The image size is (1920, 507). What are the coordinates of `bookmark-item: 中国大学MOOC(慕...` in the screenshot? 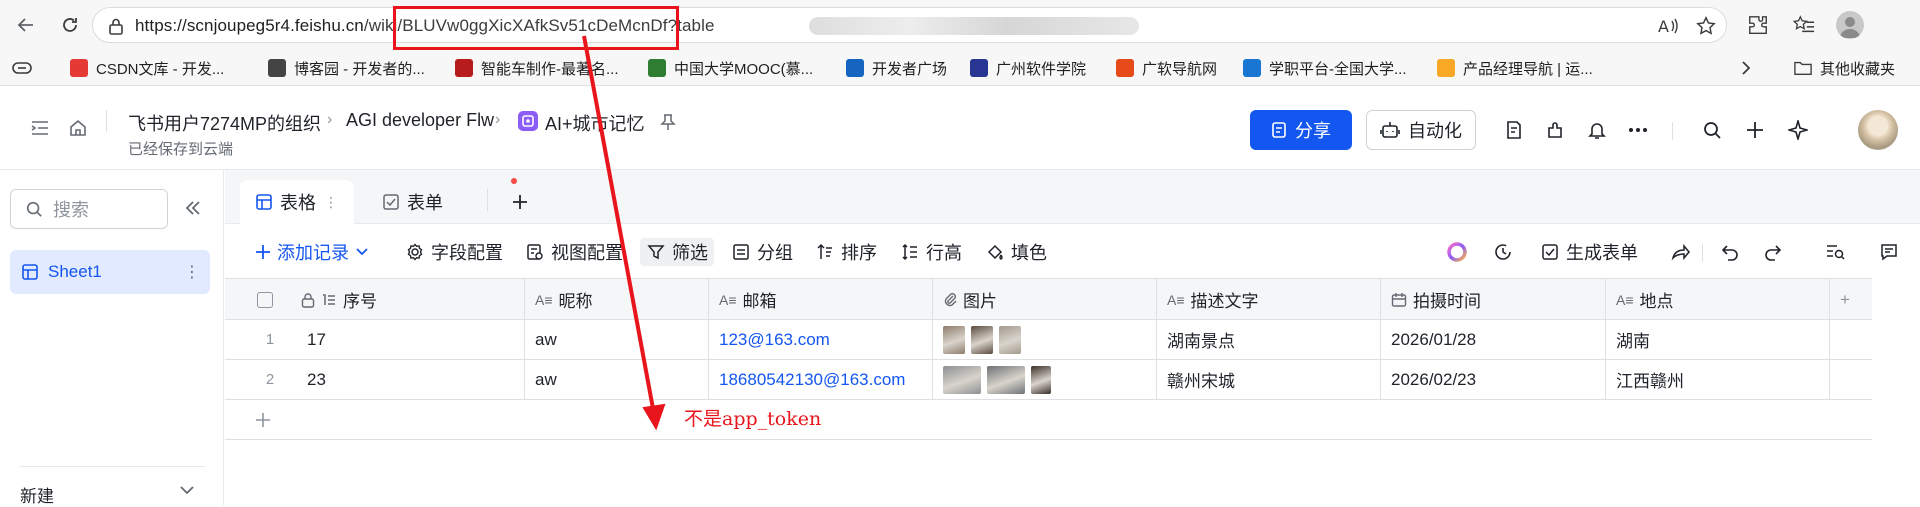 It's located at (730, 68).